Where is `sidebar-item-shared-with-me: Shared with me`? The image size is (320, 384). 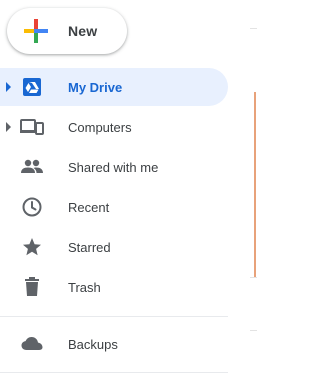 sidebar-item-shared-with-me: Shared with me is located at coordinates (114, 167).